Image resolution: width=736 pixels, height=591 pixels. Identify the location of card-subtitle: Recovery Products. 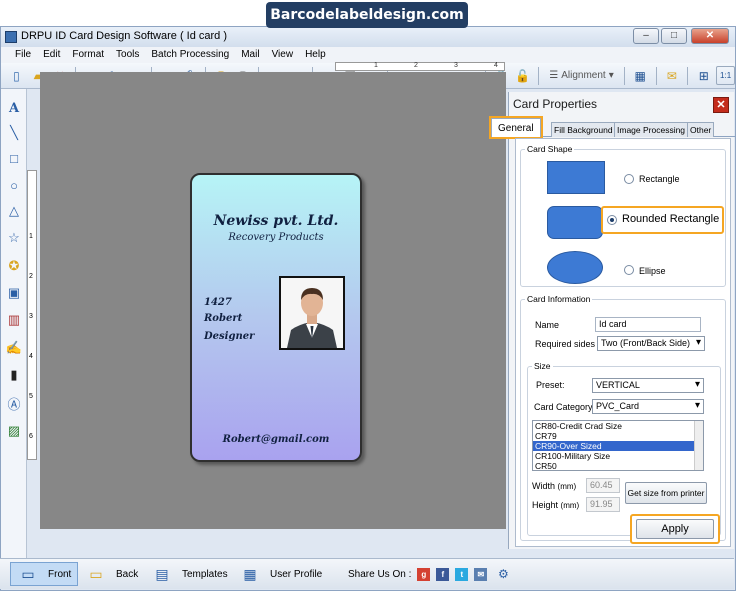
(276, 237).